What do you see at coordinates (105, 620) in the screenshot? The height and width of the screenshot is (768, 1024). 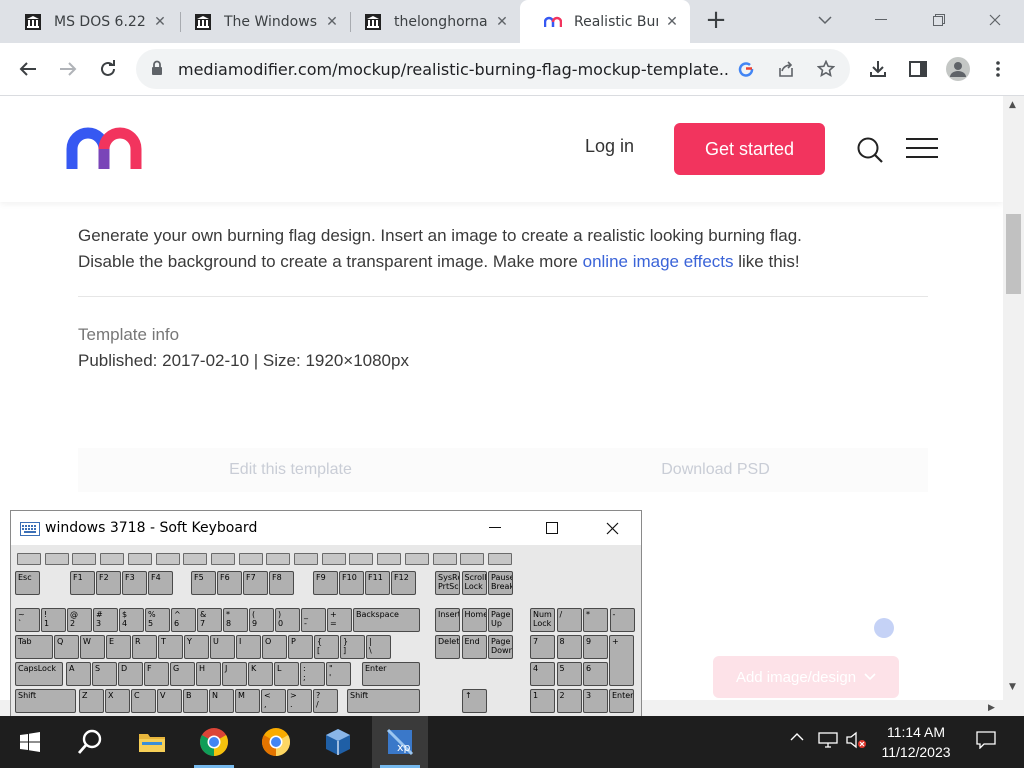 I see `keyboard-key: # 3` at bounding box center [105, 620].